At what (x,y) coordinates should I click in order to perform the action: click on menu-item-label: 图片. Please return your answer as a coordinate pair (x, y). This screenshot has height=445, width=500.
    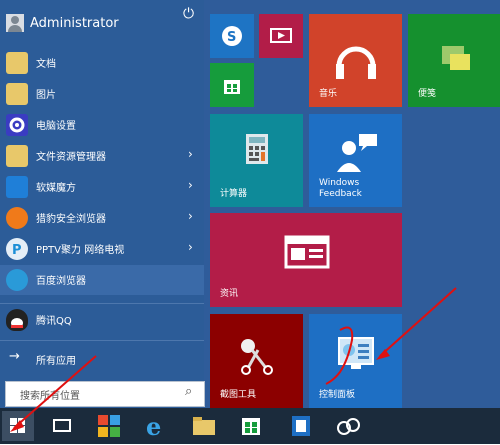
    Looking at the image, I should click on (46, 95).